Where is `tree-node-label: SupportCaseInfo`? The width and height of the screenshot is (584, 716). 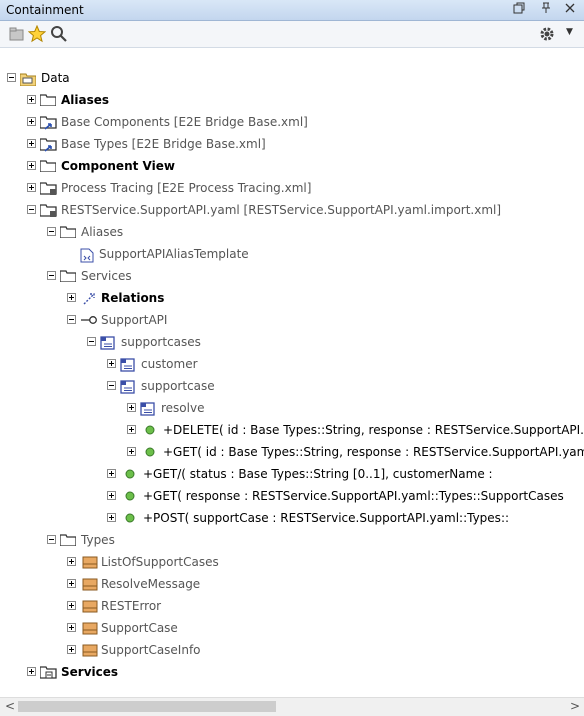
tree-node-label: SupportCaseInfo is located at coordinates (151, 650).